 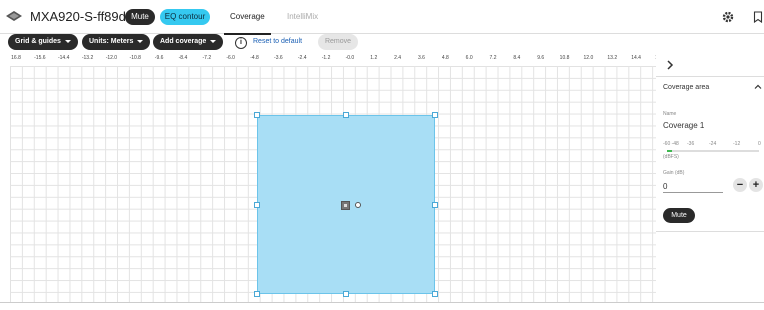 I want to click on coverage-name-field: Coverage 1, so click(x=683, y=125).